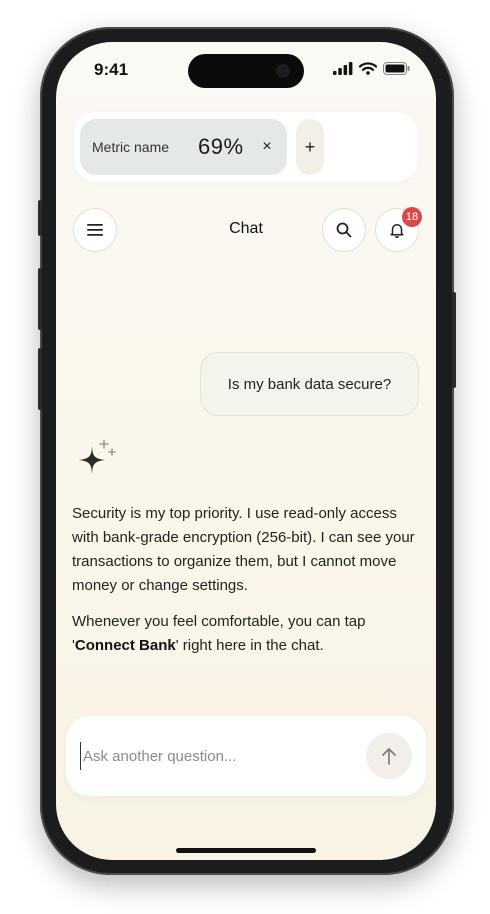 Image resolution: width=490 pixels, height=914 pixels. Describe the element at coordinates (40, 299) in the screenshot. I see `volume-up-button` at that location.